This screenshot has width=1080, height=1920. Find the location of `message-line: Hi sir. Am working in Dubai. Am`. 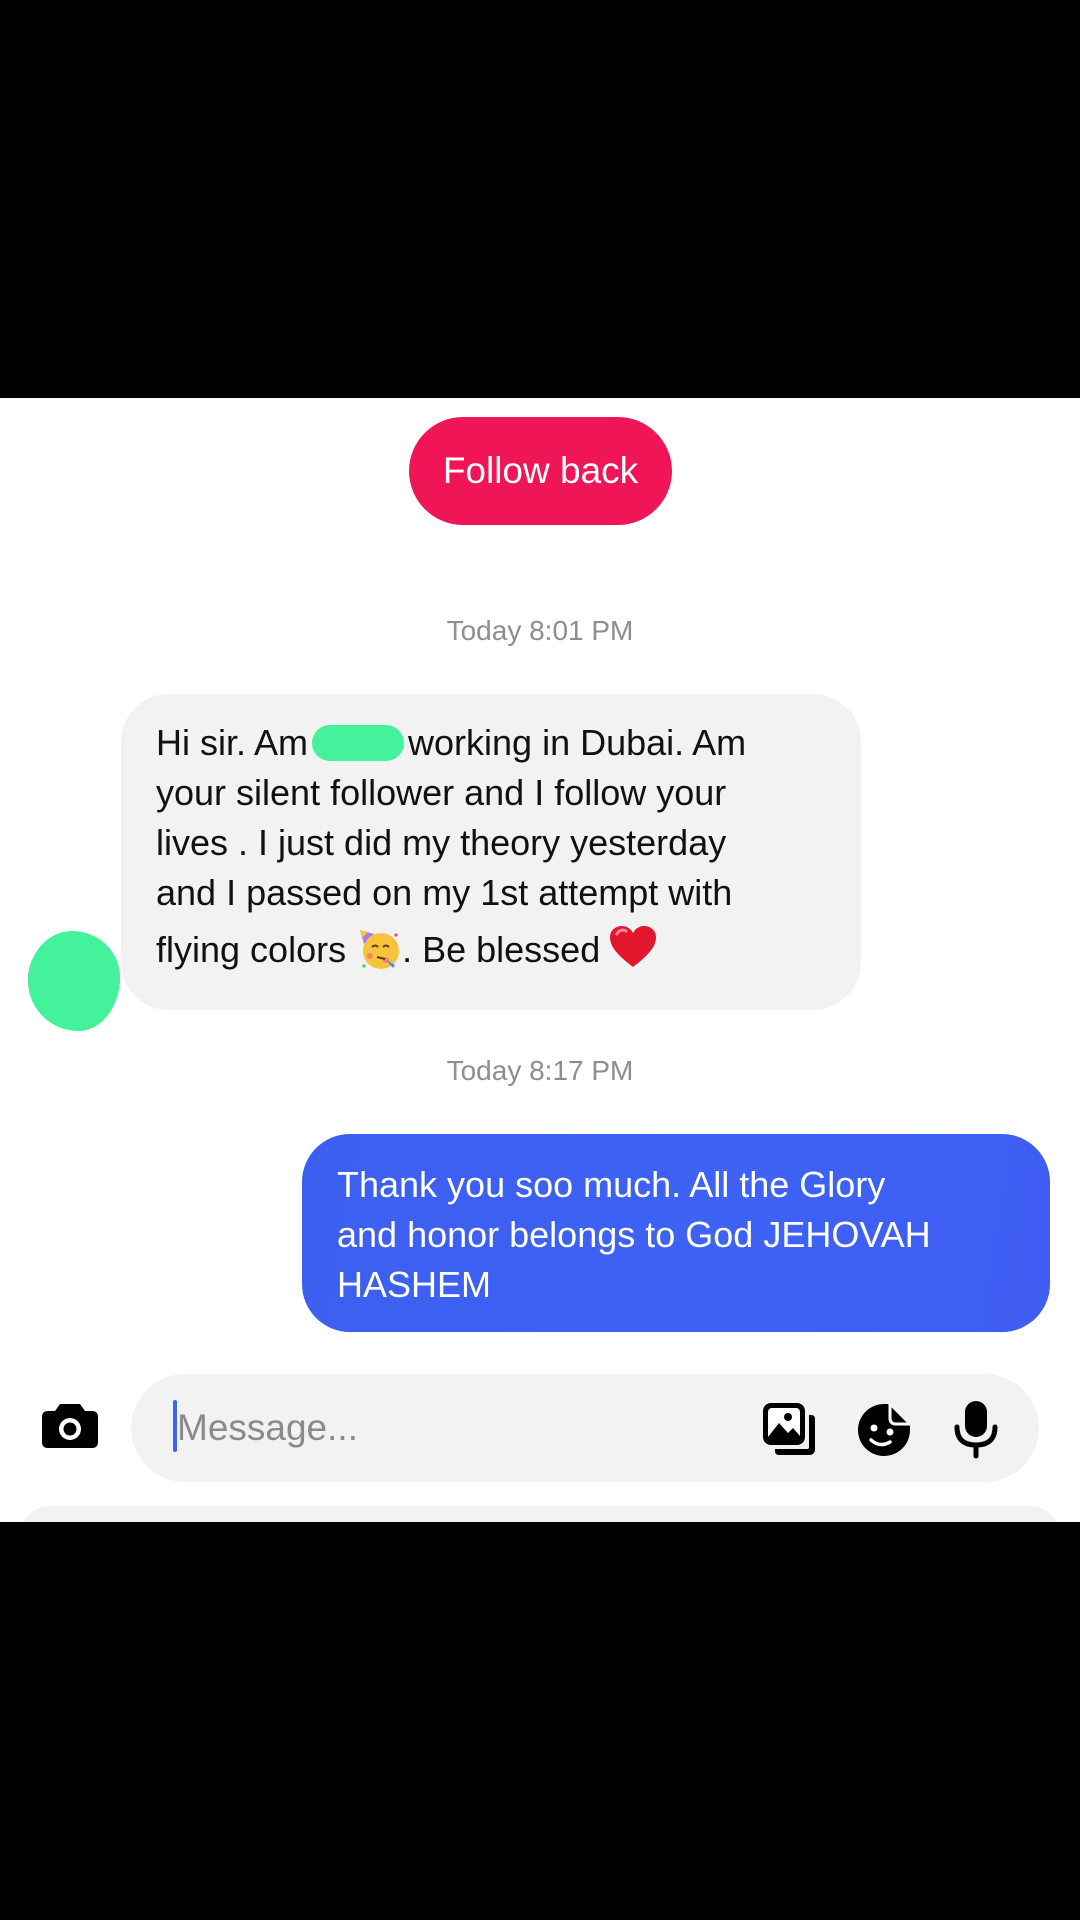

message-line: Hi sir. Am working in Dubai. Am is located at coordinates (451, 742).